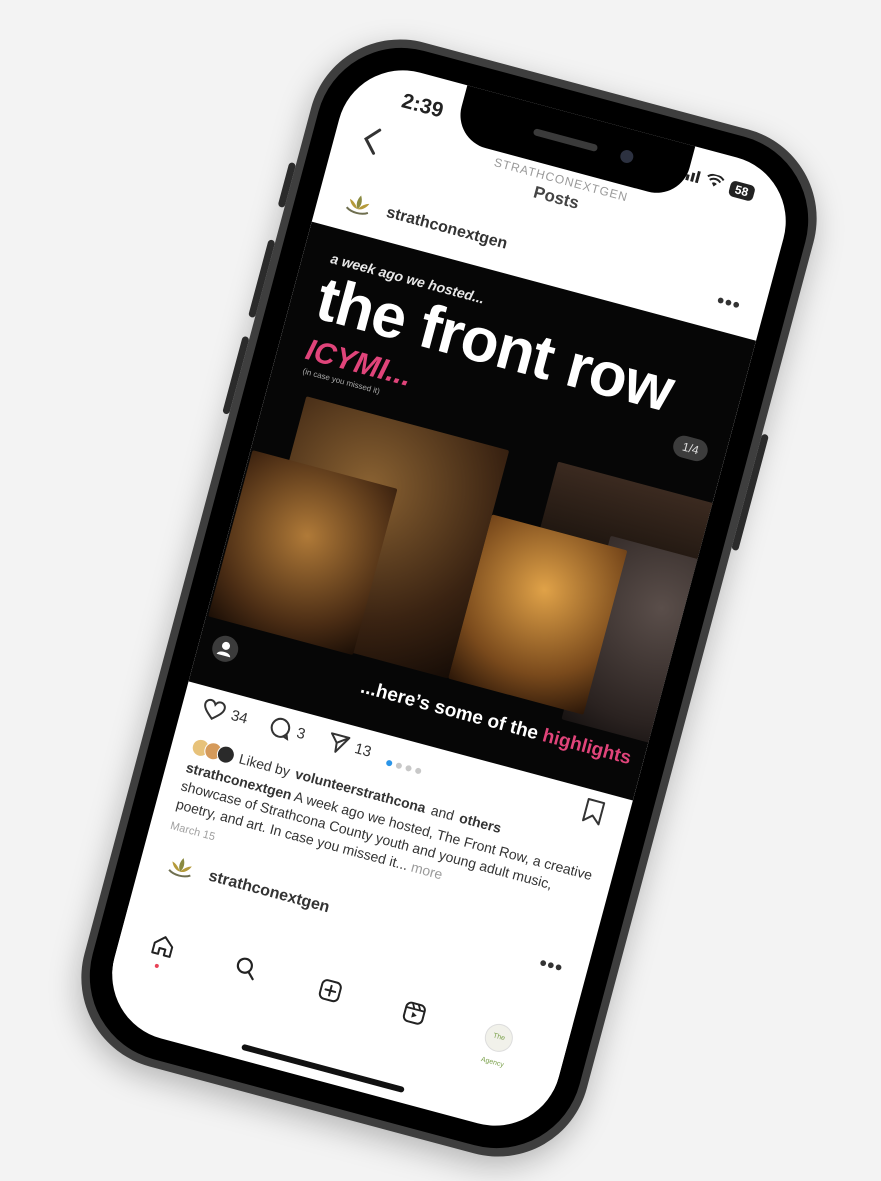  I want to click on next-post-username: strathconextgen, so click(269, 893).